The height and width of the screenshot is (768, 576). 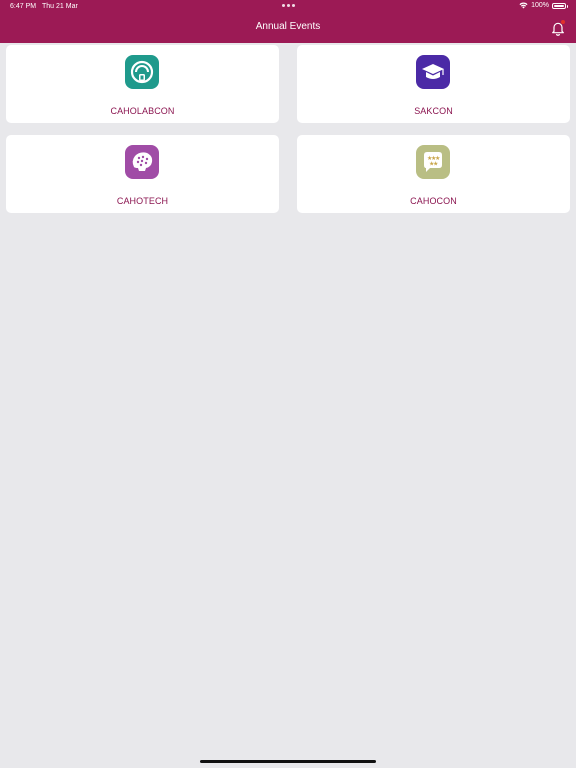 What do you see at coordinates (433, 201) in the screenshot?
I see `event-label: CAHOCON` at bounding box center [433, 201].